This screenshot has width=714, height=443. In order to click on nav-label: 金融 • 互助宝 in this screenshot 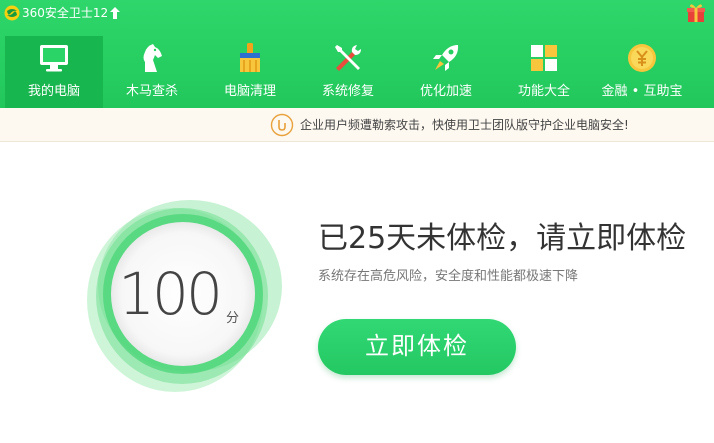, I will do `click(642, 91)`.